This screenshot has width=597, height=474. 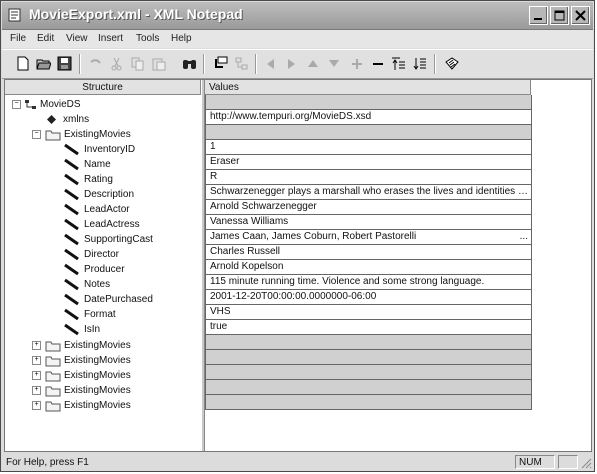 I want to click on values-column-header: Values, so click(x=368, y=87).